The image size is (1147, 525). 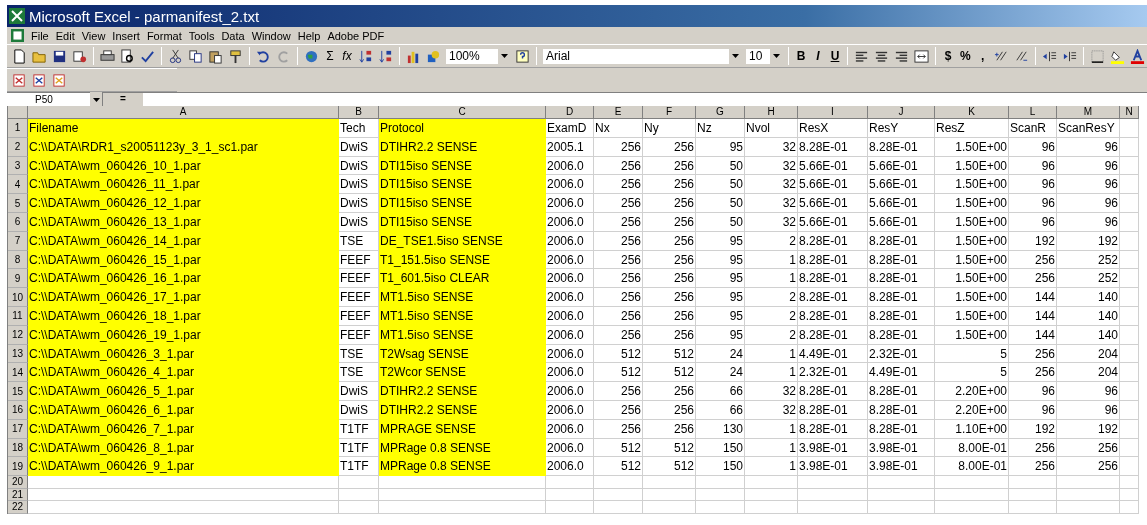 I want to click on insert-function-button: fx, so click(x=347, y=56).